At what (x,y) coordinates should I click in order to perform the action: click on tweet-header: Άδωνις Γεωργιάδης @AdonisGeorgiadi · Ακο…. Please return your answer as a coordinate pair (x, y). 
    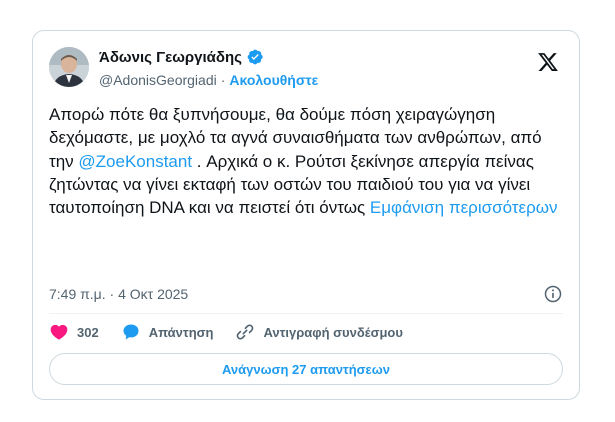
    Looking at the image, I should click on (306, 68).